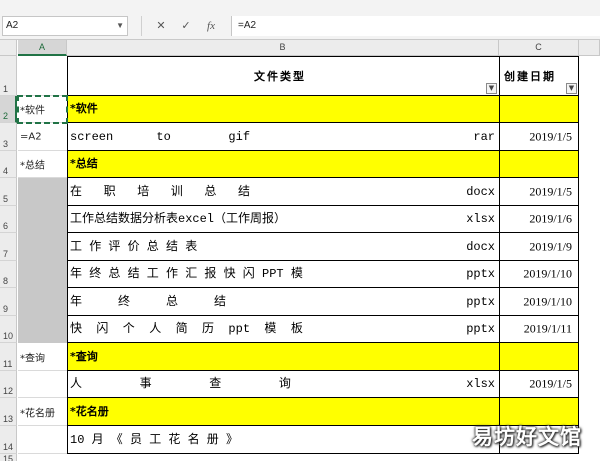 This screenshot has width=600, height=461. Describe the element at coordinates (8, 247) in the screenshot. I see `row-header-7: 7` at that location.